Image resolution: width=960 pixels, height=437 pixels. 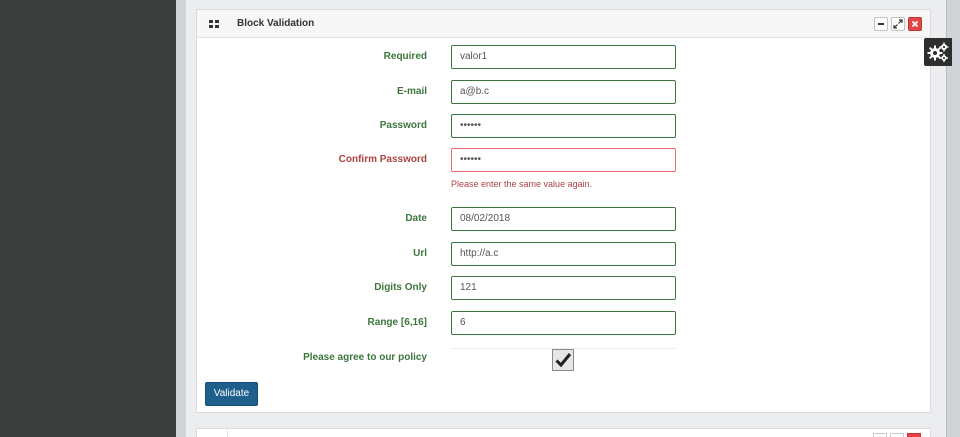 I want to click on required-input: valor1, so click(x=563, y=57).